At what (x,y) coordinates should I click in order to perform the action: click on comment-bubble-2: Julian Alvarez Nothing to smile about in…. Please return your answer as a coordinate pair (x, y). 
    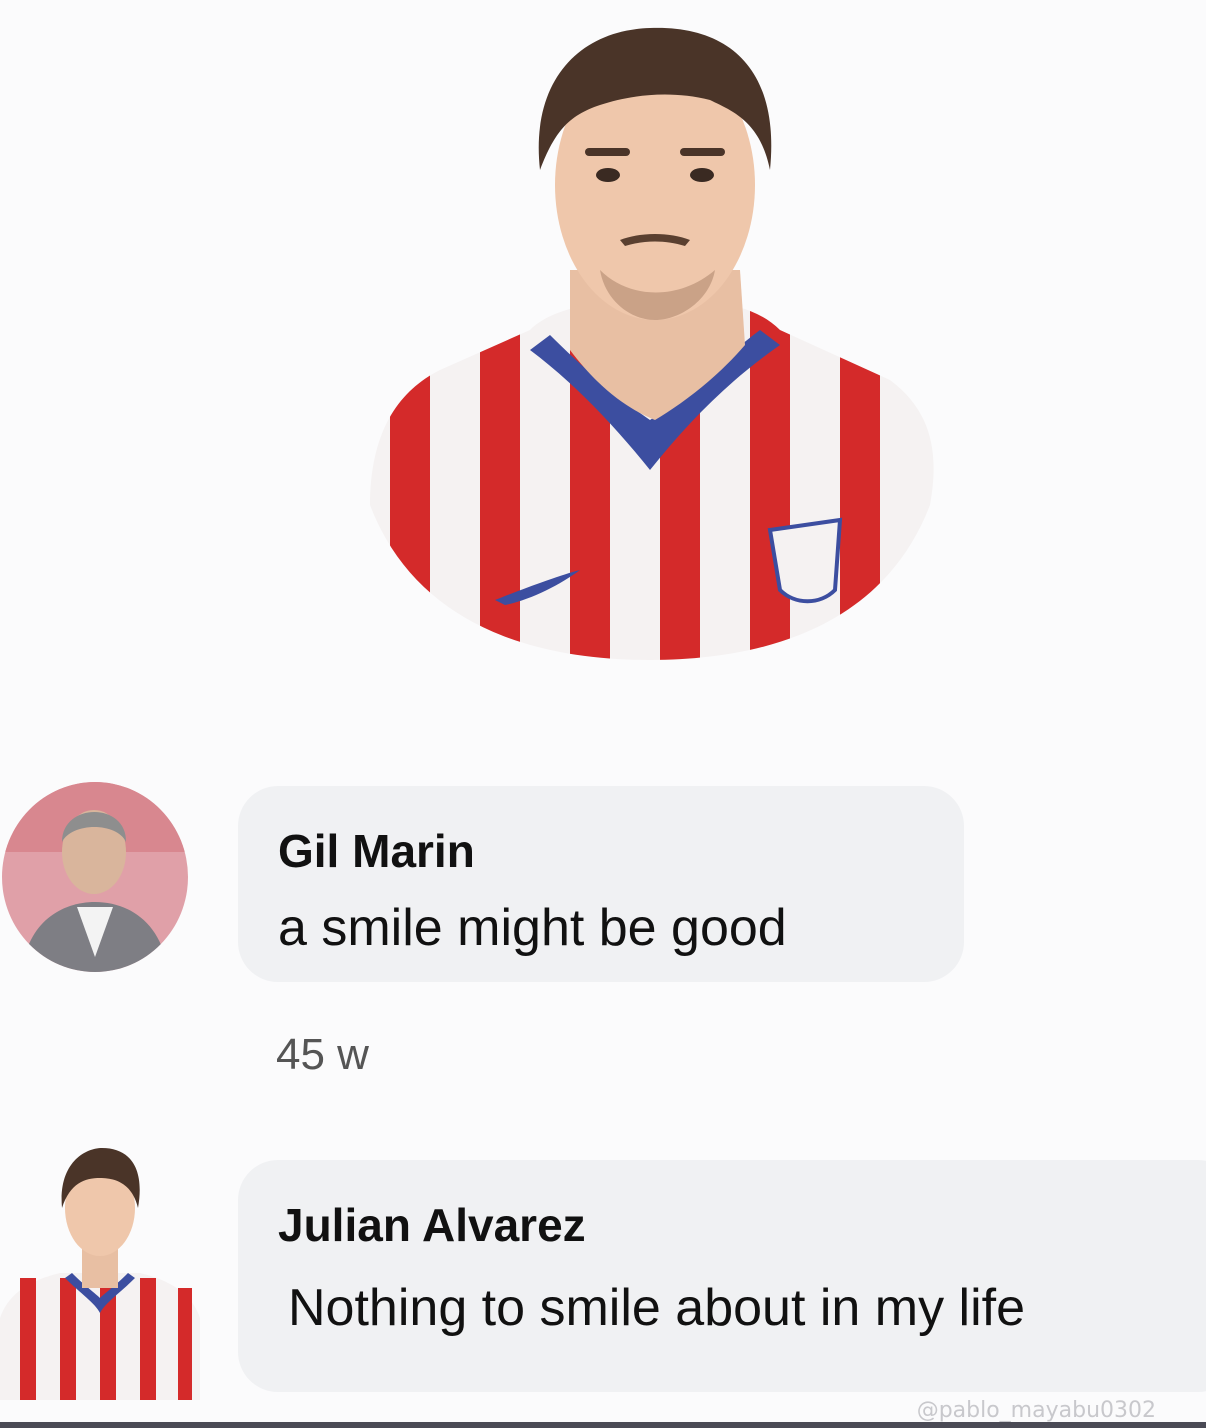
    Looking at the image, I should click on (722, 1276).